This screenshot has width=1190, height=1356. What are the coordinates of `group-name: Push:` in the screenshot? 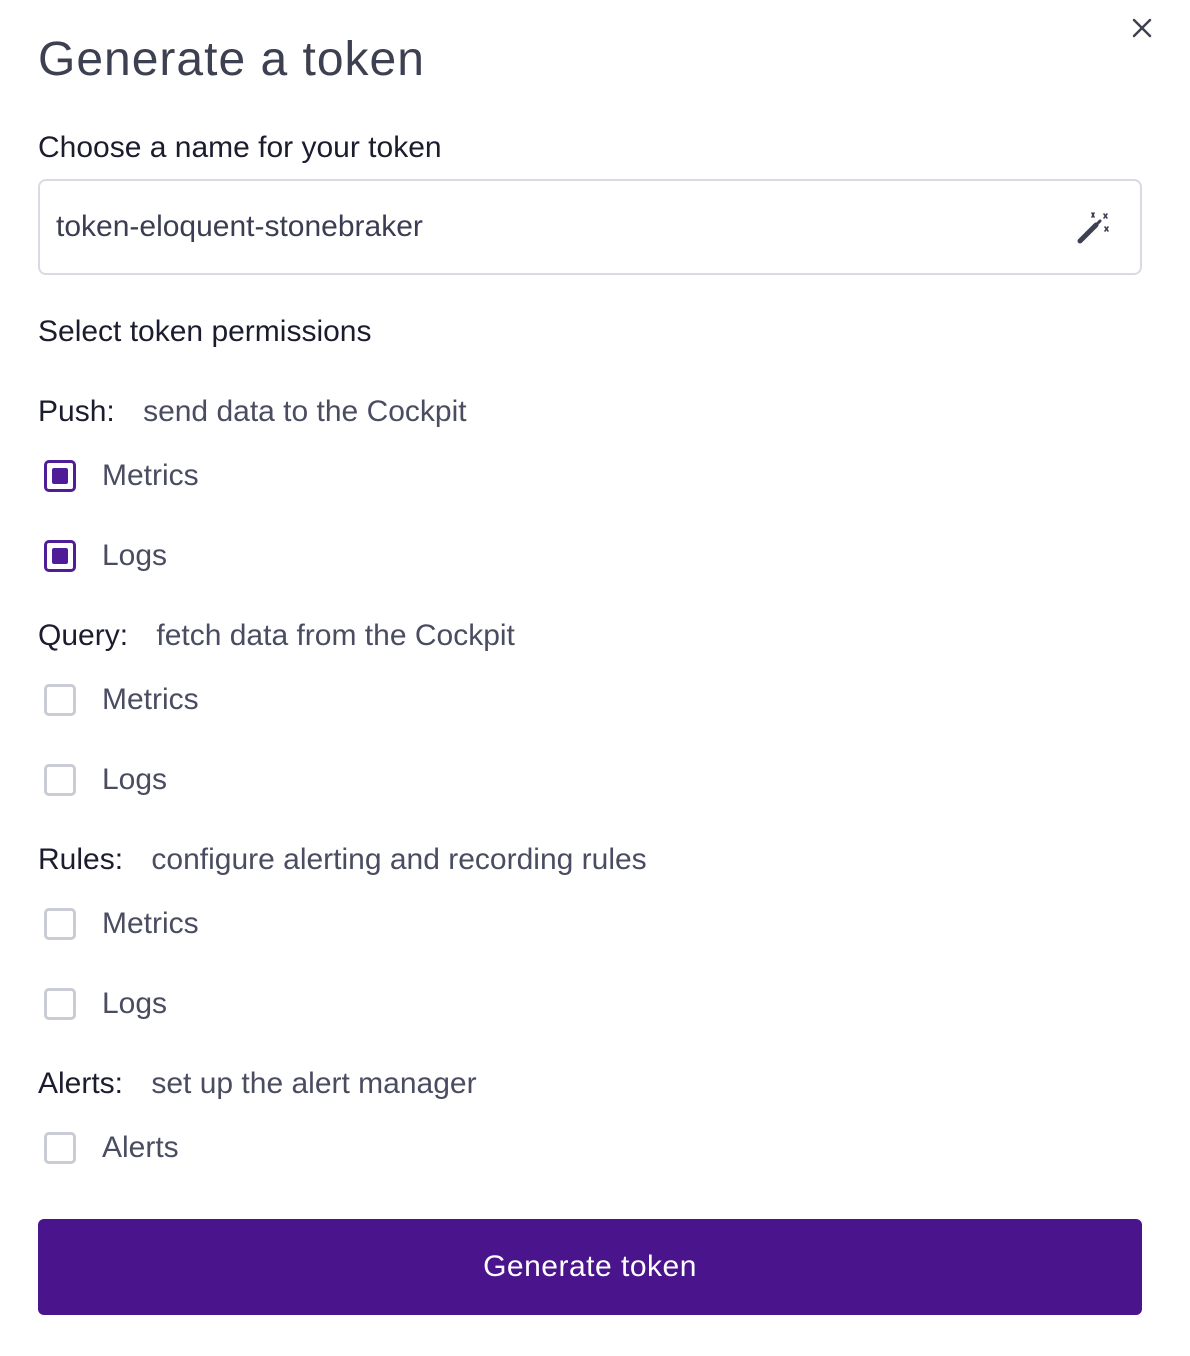 It's located at (76, 411).